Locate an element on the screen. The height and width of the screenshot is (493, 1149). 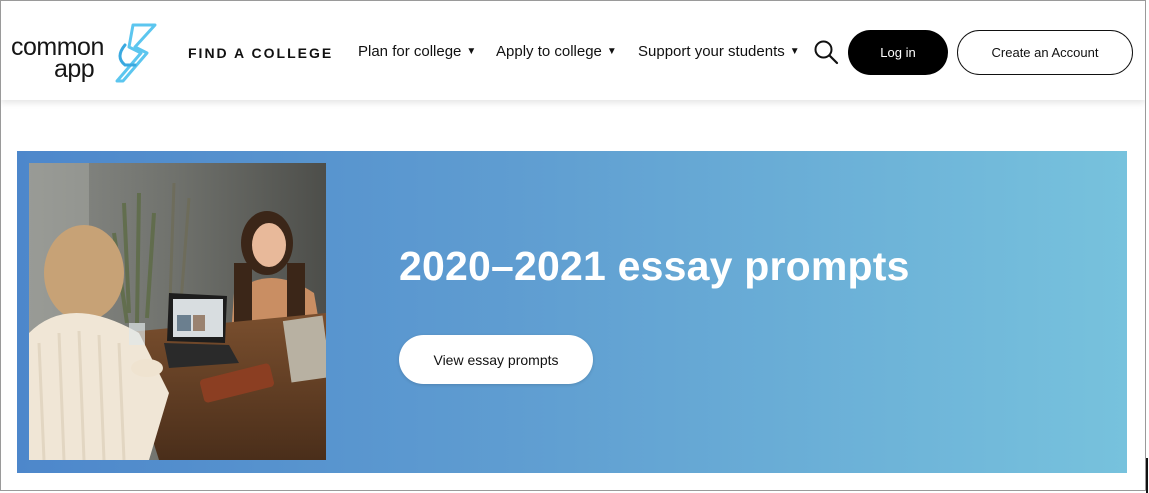
window-edge-marker is located at coordinates (1147, 475).